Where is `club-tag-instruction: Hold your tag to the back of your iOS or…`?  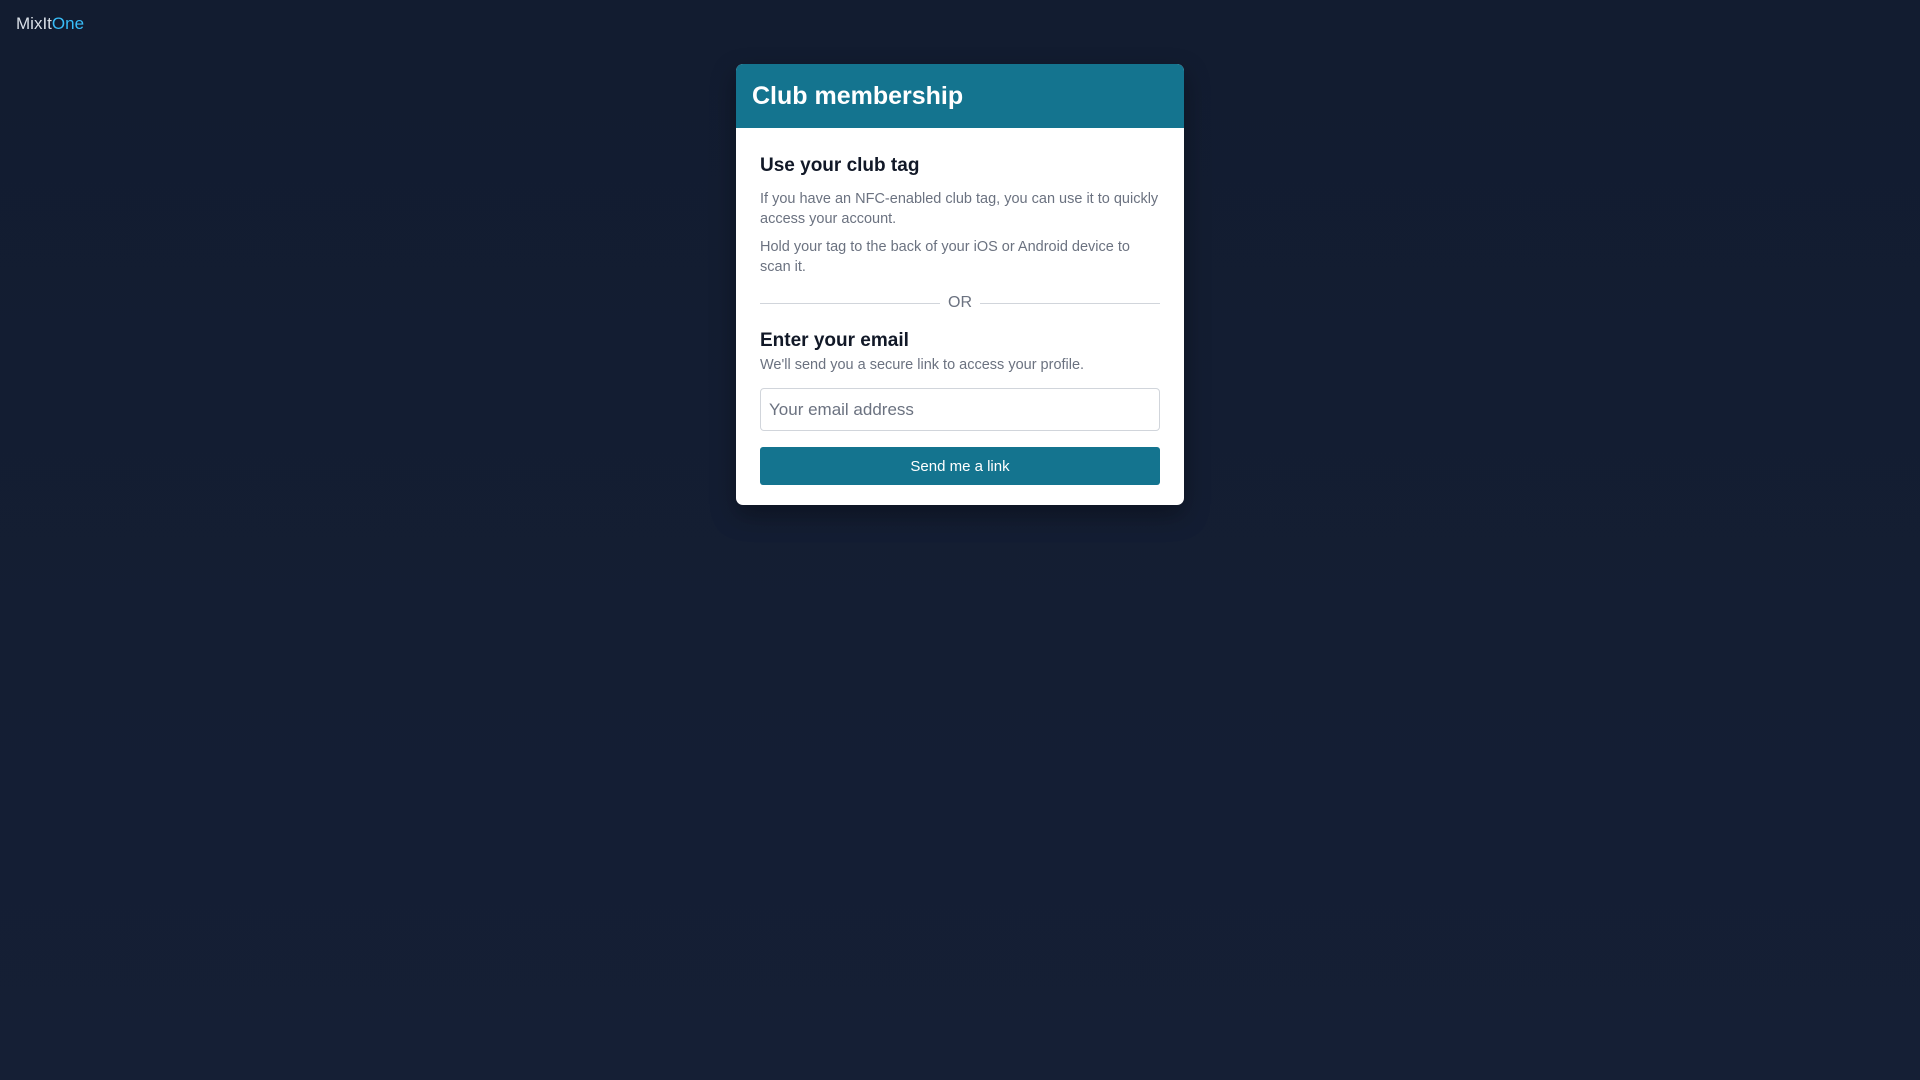
club-tag-instruction: Hold your tag to the back of your iOS or… is located at coordinates (945, 257).